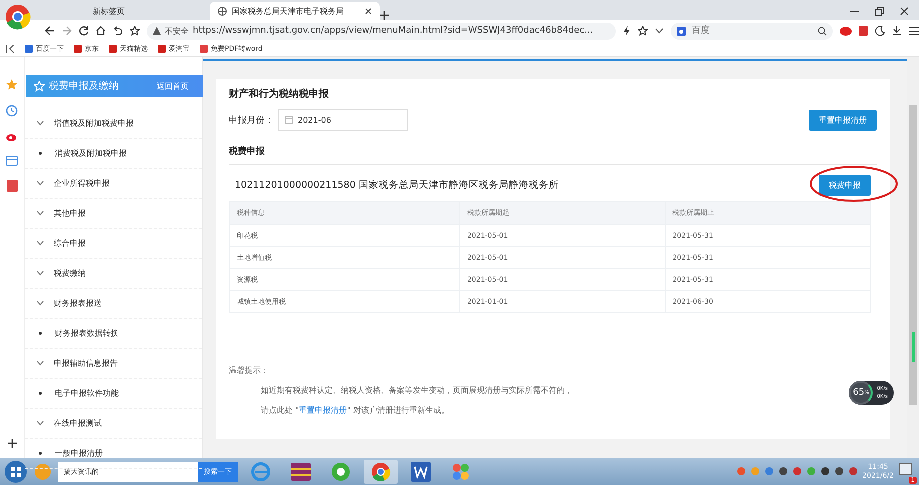  Describe the element at coordinates (845, 185) in the screenshot. I see `declare-button: 税费申报` at that location.